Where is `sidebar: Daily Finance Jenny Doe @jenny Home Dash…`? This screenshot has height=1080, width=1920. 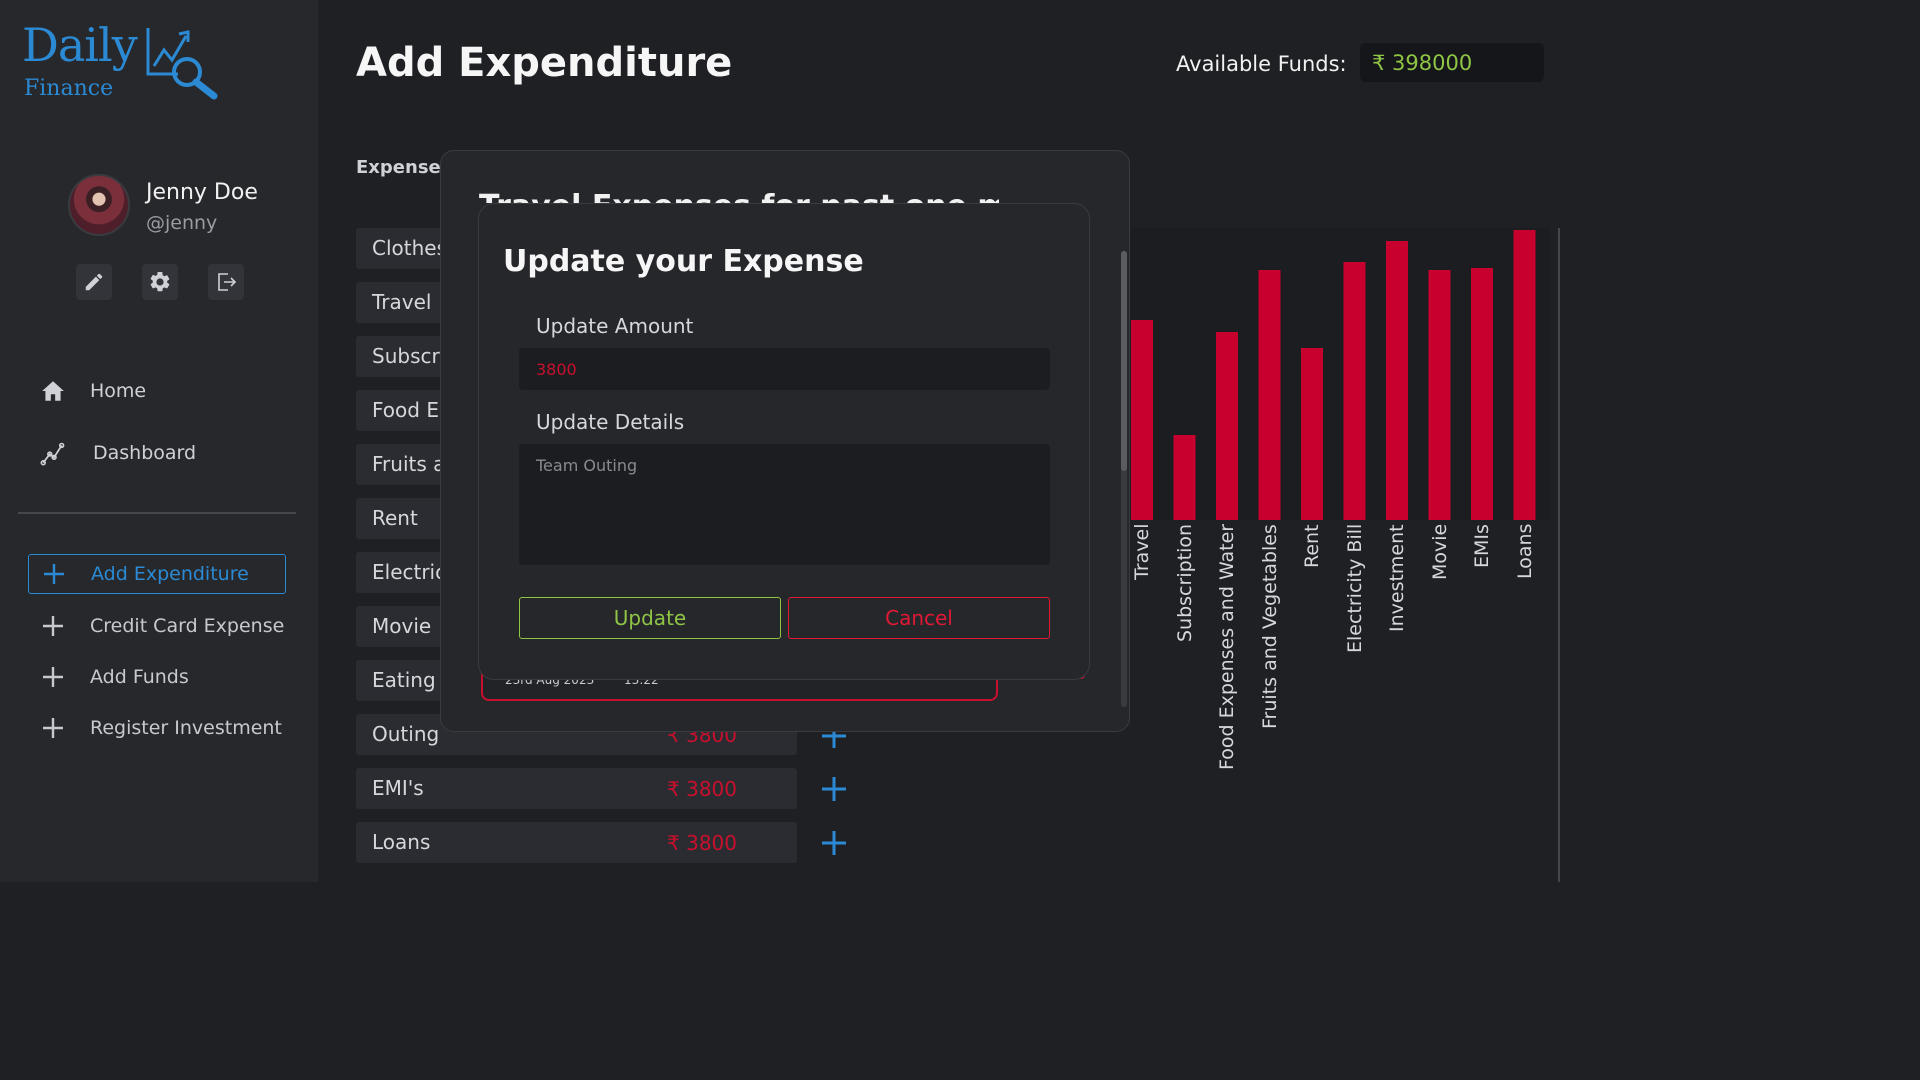 sidebar: Daily Finance Jenny Doe @jenny Home Dash… is located at coordinates (159, 441).